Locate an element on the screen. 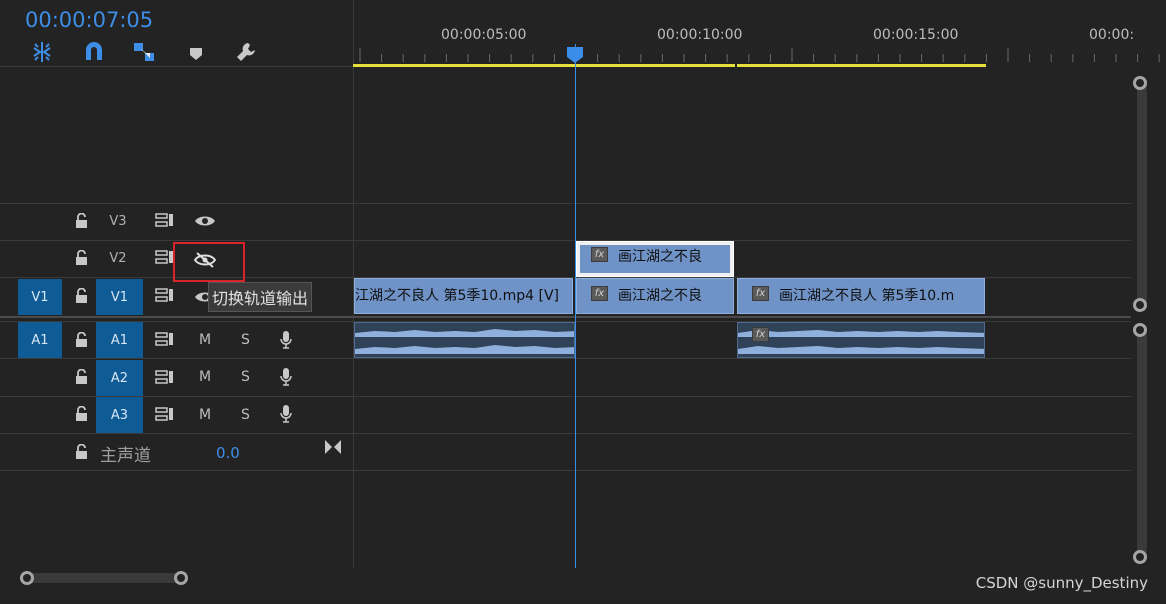  watermark: CSDN @sunny_Destiny is located at coordinates (1061, 583).